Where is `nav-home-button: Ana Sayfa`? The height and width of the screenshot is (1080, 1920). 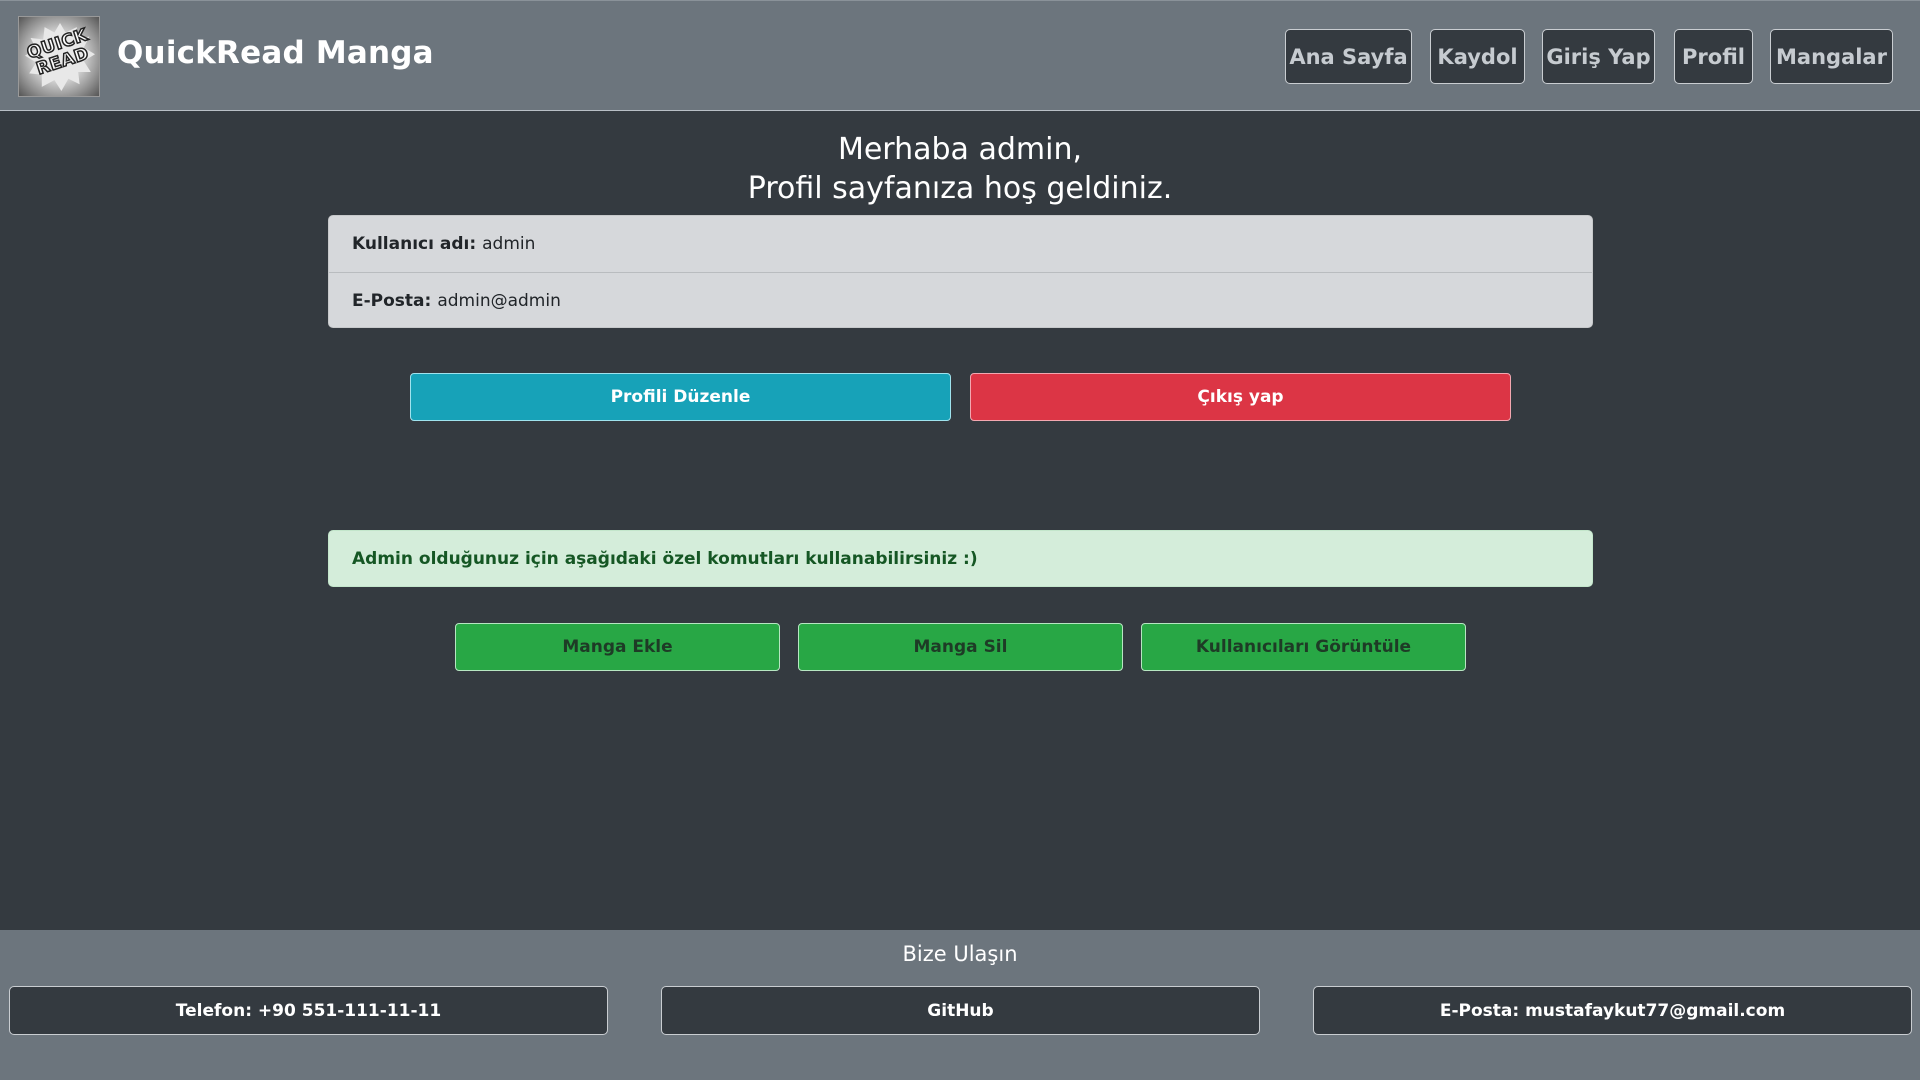
nav-home-button: Ana Sayfa is located at coordinates (1348, 56).